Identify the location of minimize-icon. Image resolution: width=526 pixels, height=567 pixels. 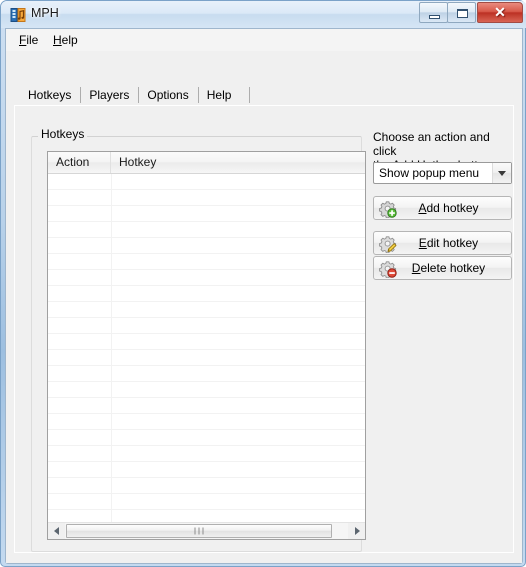
(434, 17).